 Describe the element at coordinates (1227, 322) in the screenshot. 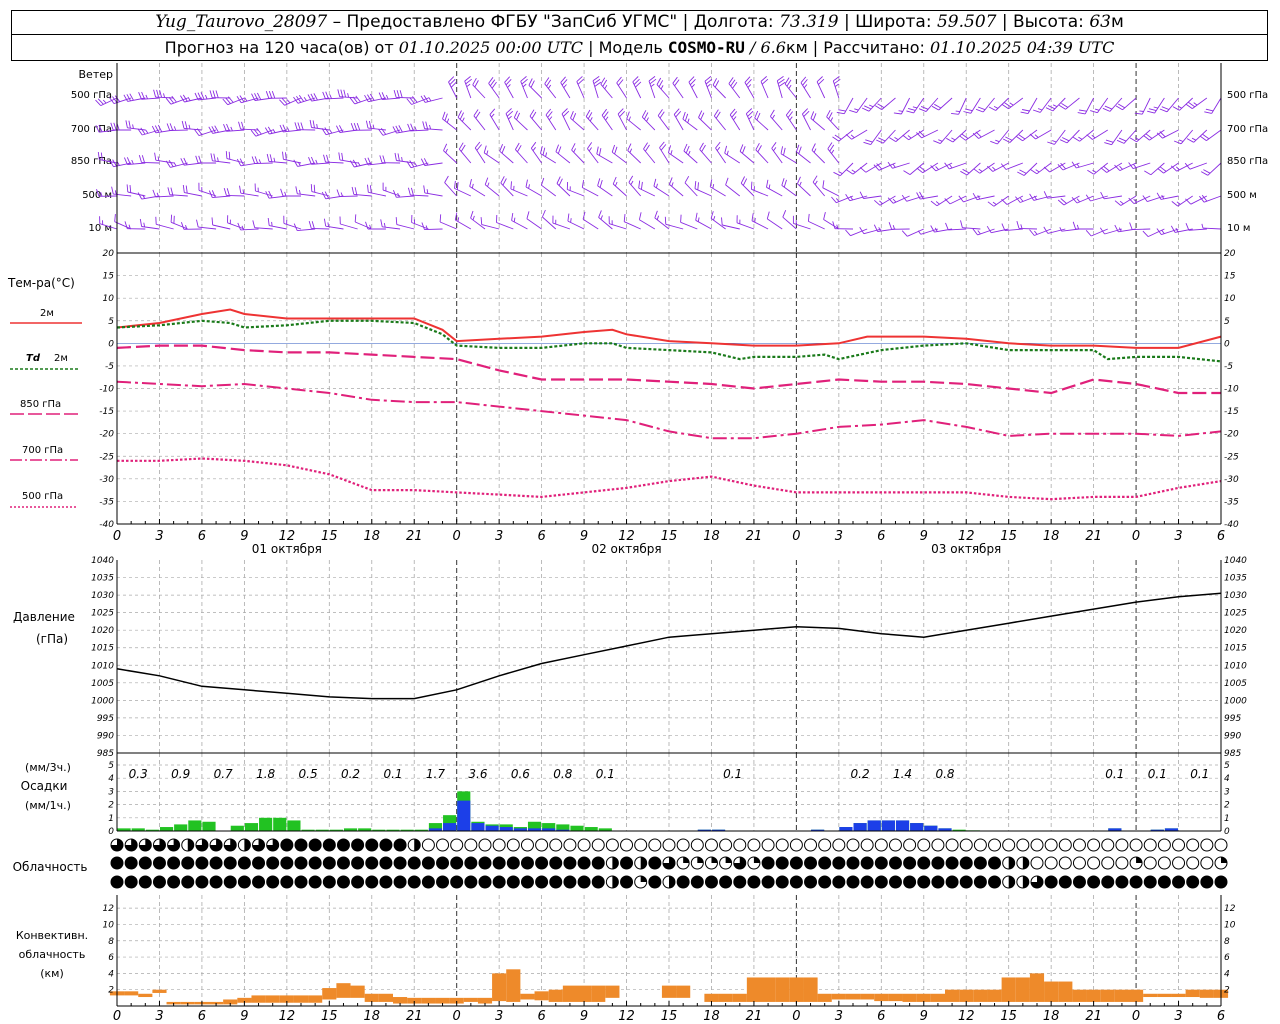

I see `y-tick-label: 5` at that location.